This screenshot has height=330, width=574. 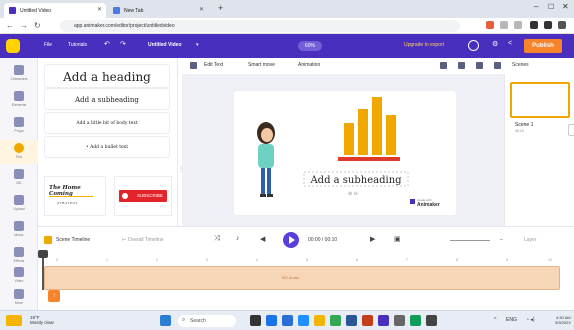 What do you see at coordinates (397, 239) in the screenshot?
I see `fullscreen-icon: ▣` at bounding box center [397, 239].